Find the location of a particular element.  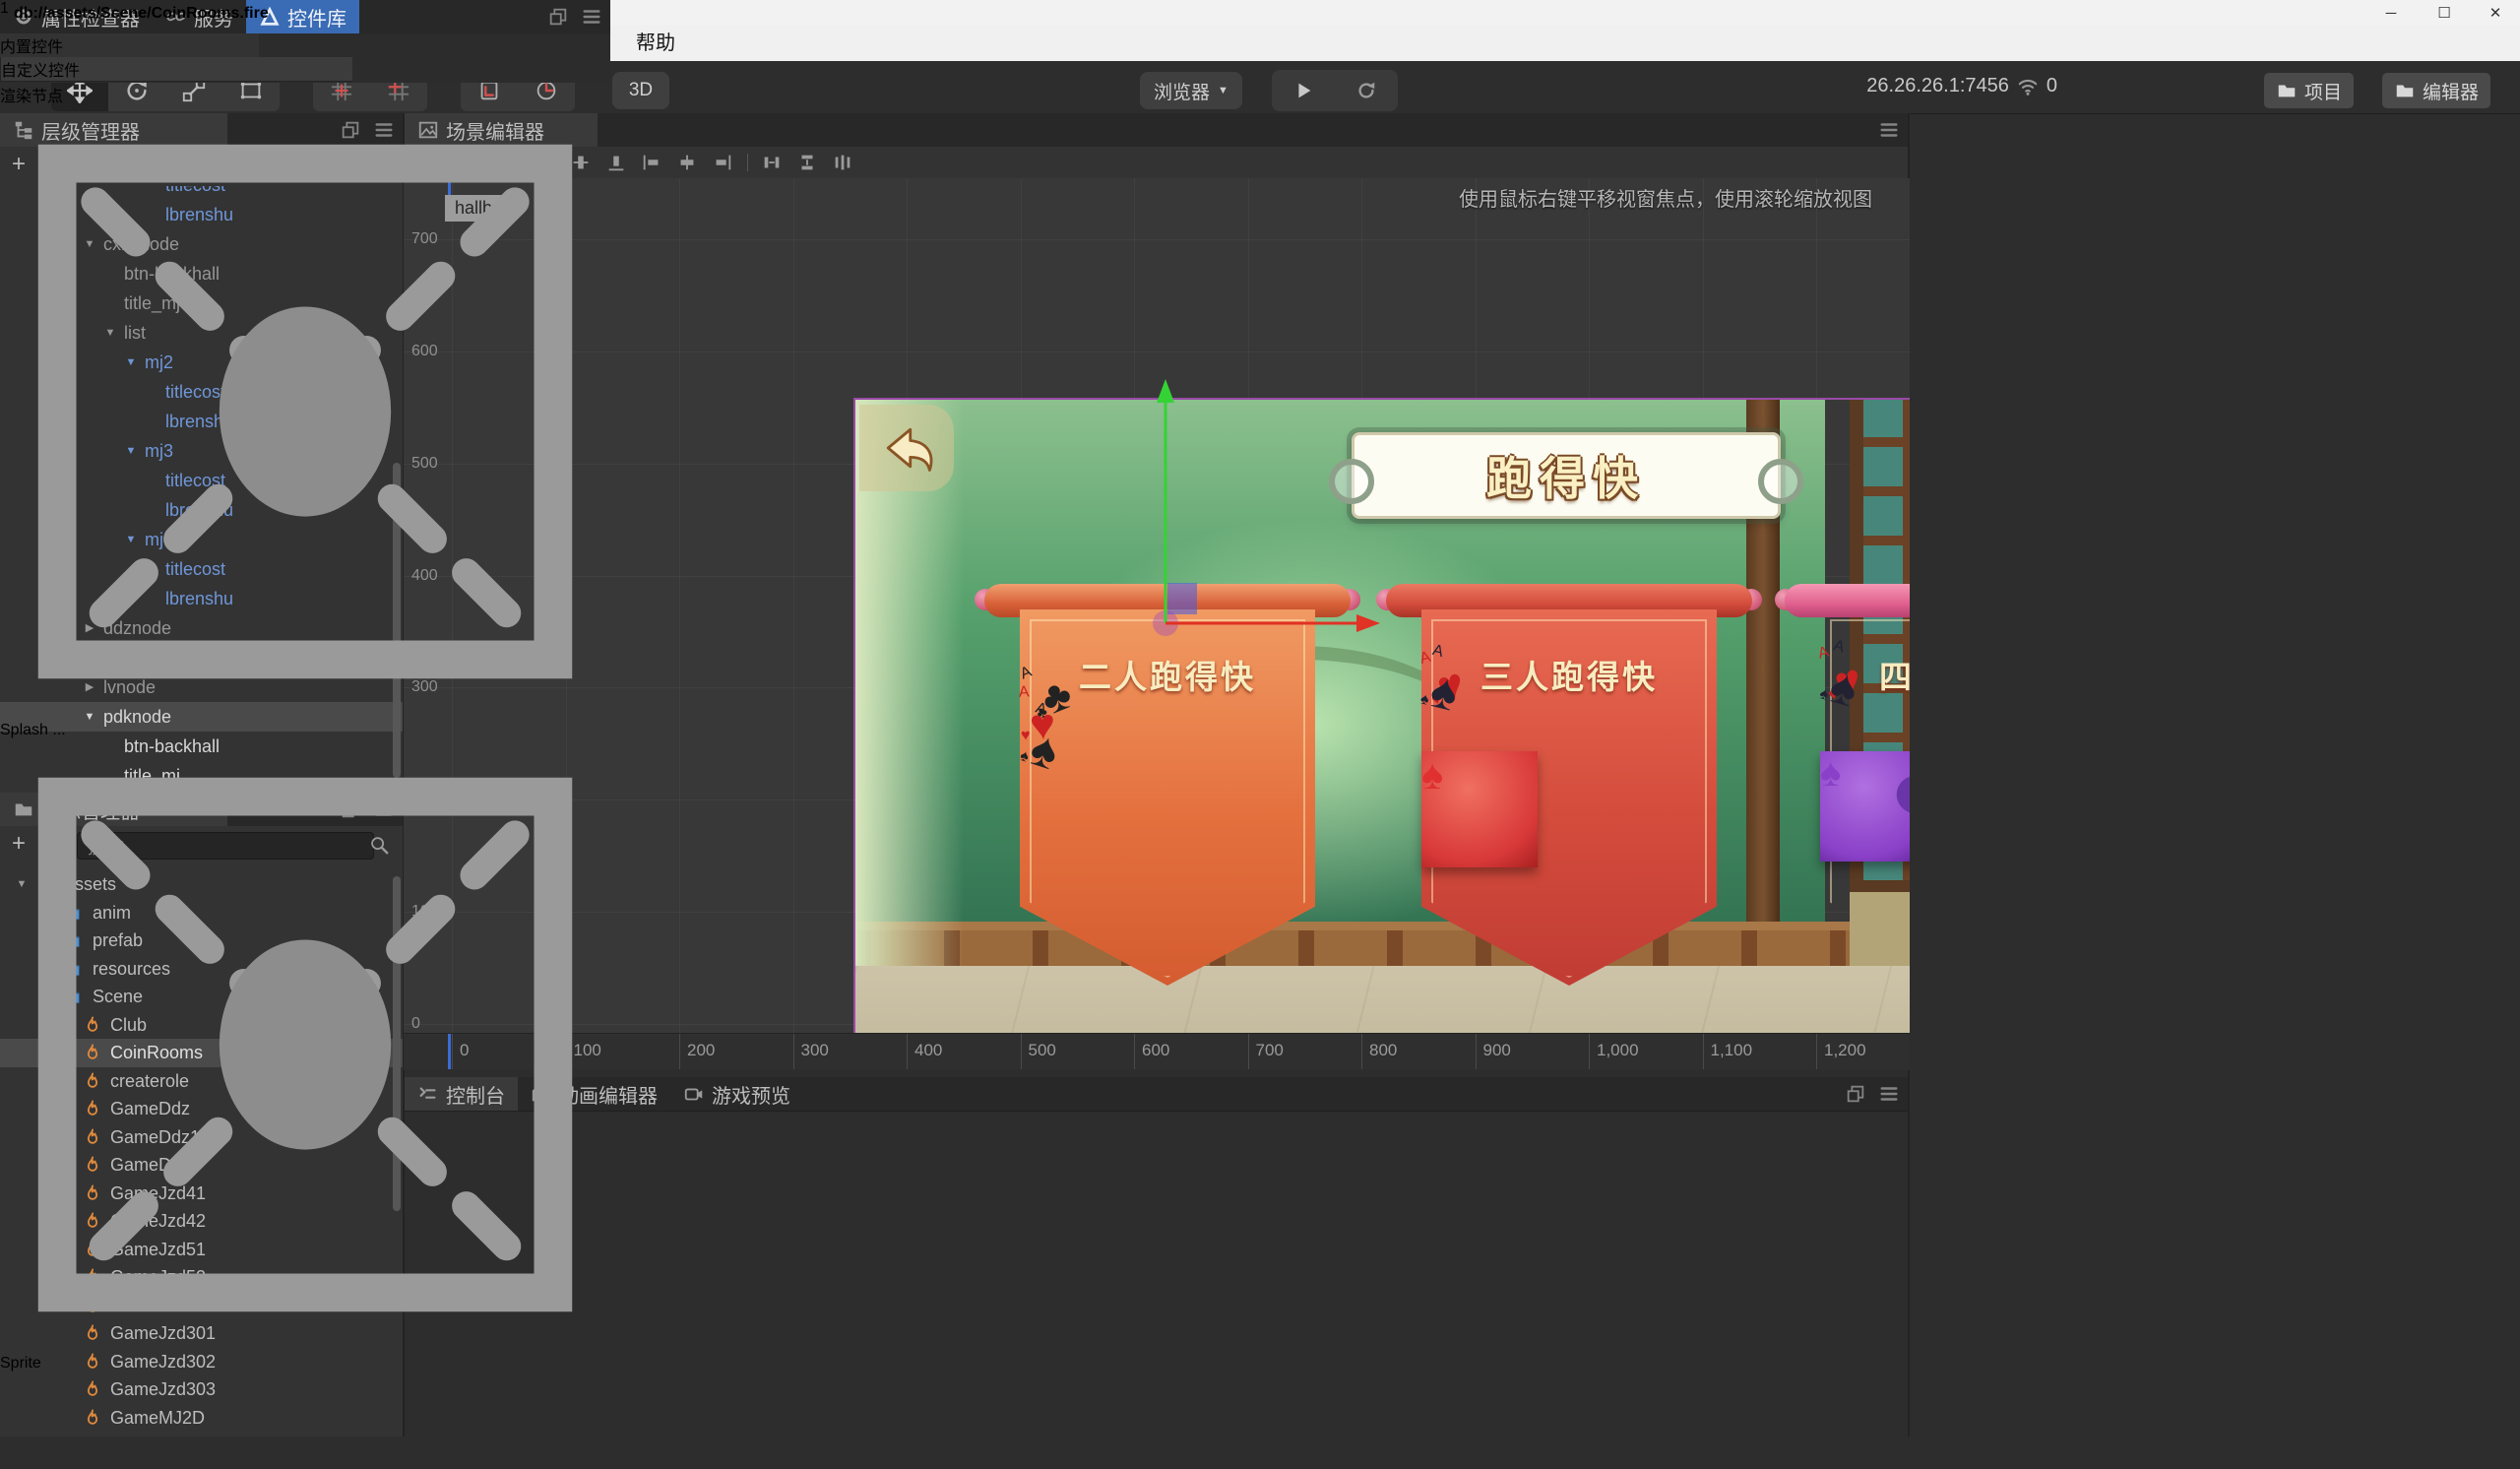

wifi-icon is located at coordinates (2028, 86).